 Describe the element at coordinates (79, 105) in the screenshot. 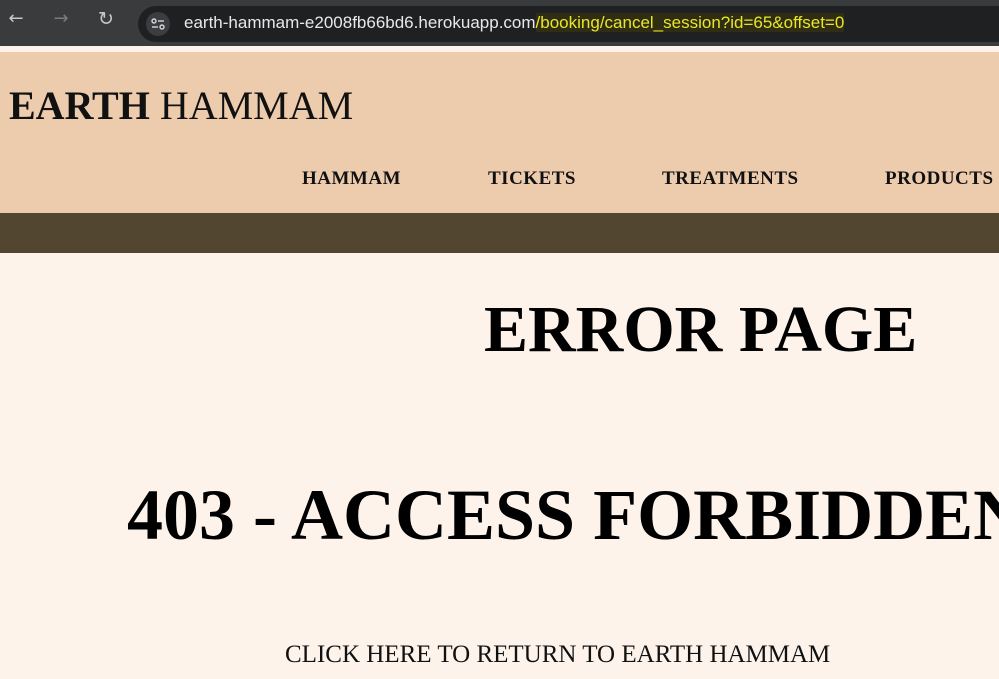

I see `brand-bold: EARTH` at that location.